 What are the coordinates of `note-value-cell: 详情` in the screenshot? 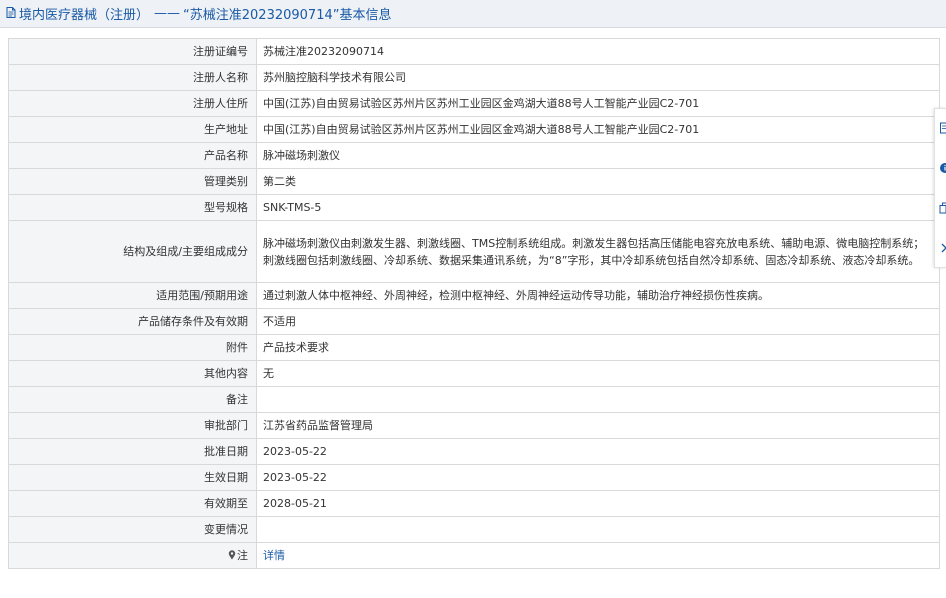 It's located at (598, 555).